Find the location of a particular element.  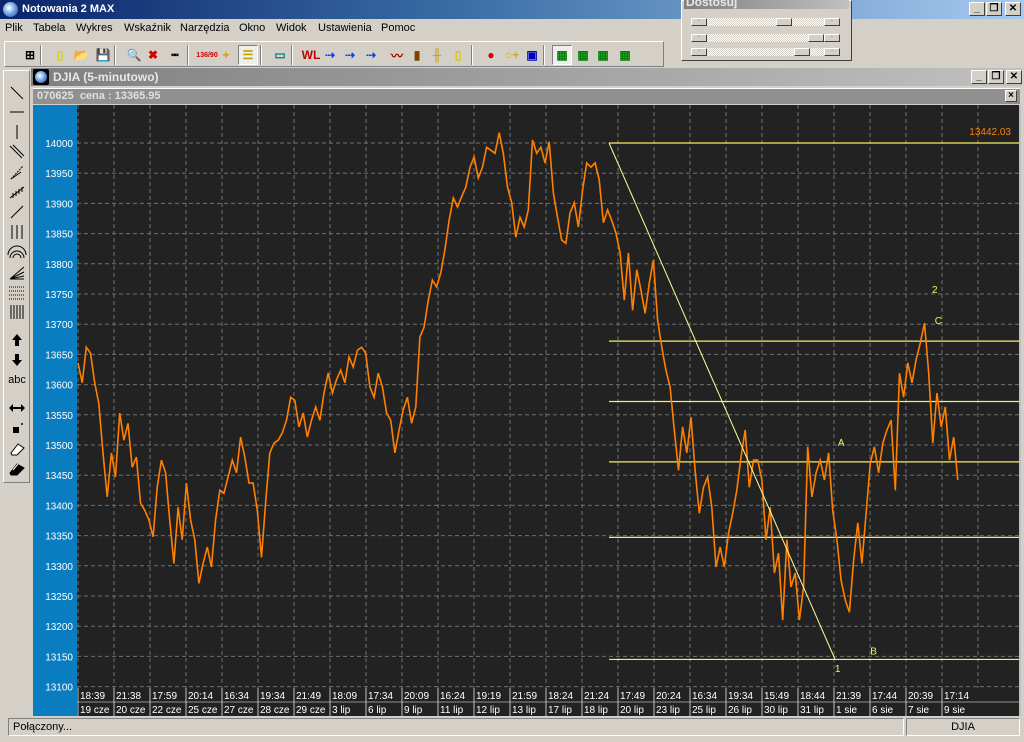

delete-zoom-button: ✖ is located at coordinates (153, 55).